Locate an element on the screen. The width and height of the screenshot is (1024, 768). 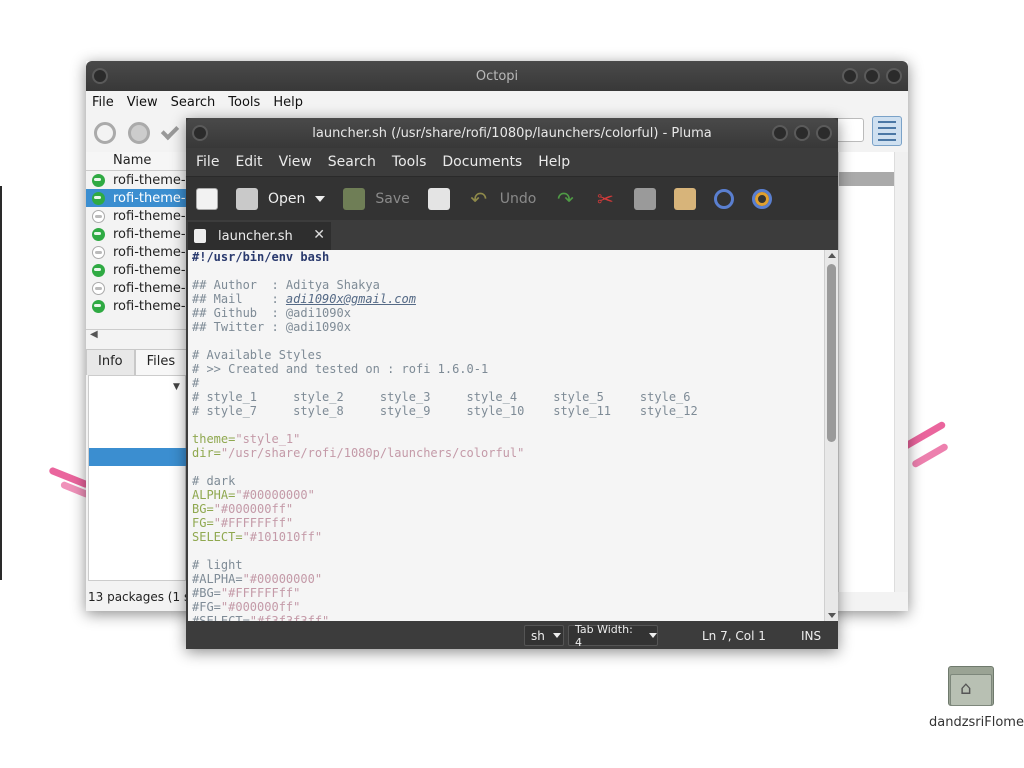
home-folder-icon: ⌂ is located at coordinates (971, 686).